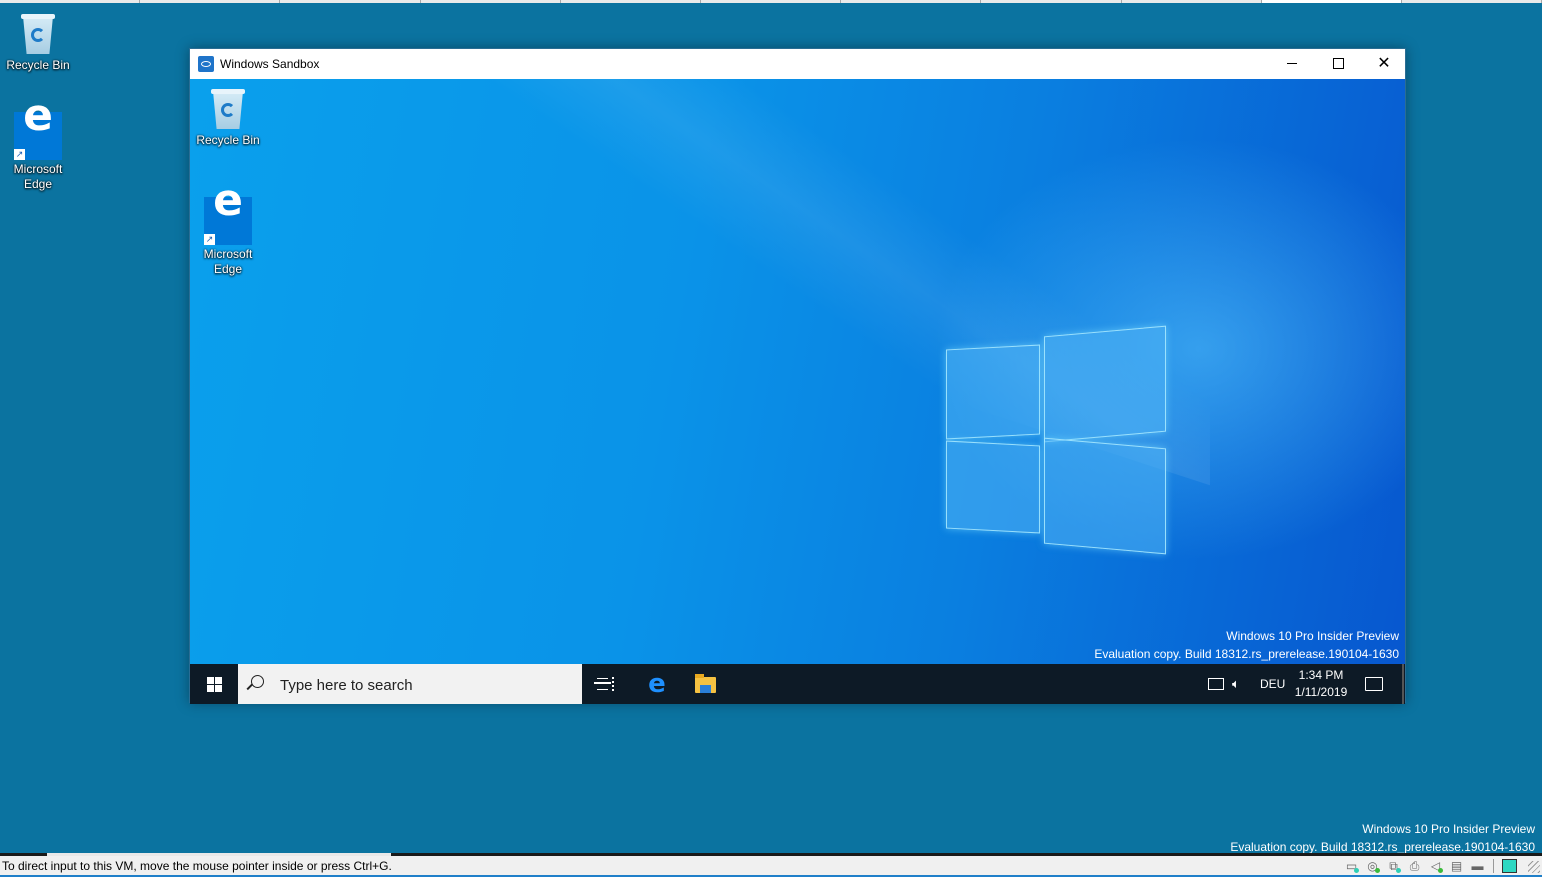 This screenshot has width=1542, height=877. I want to click on clock-time: 1:34 PM, so click(1321, 675).